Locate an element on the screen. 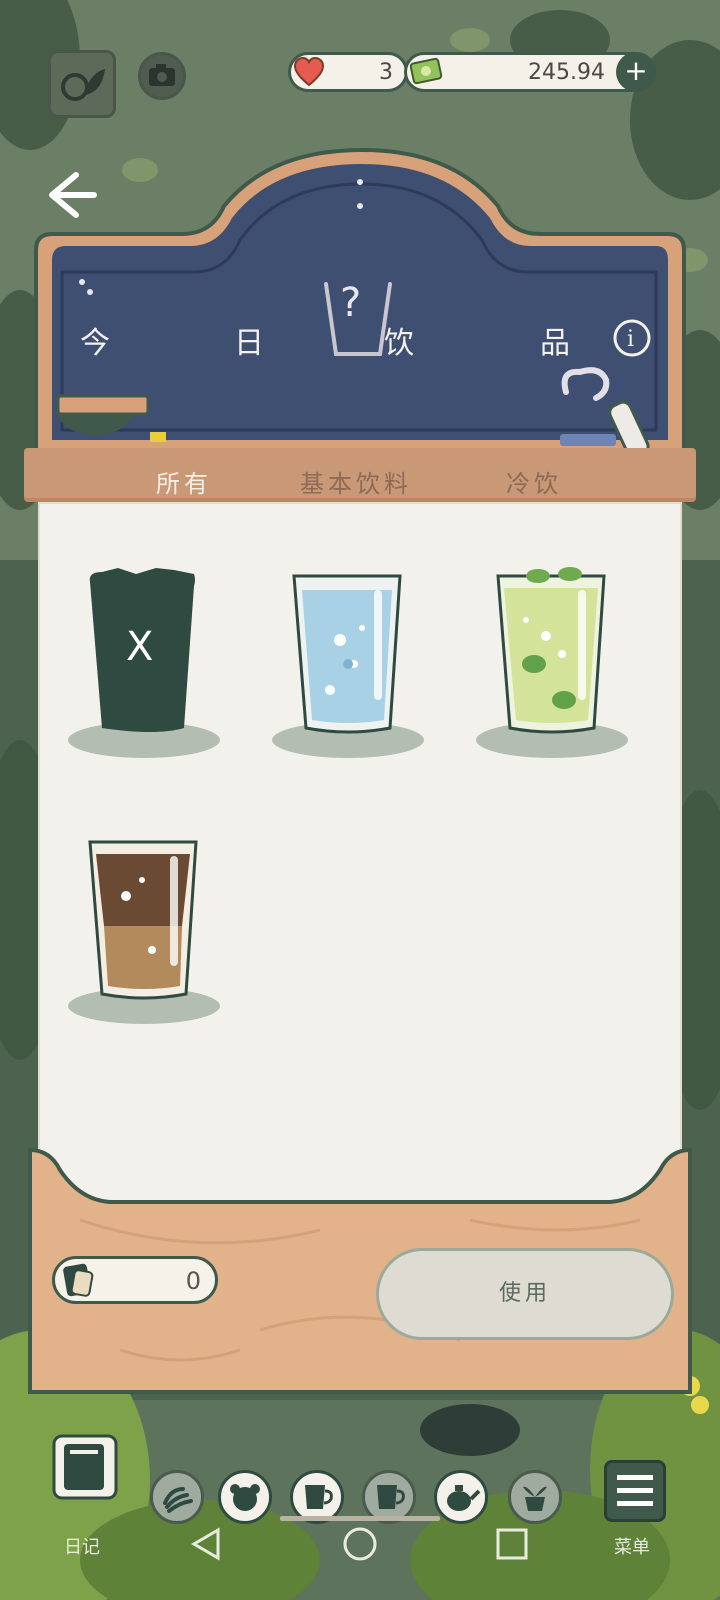 This screenshot has width=720, height=1600. use-button: 使用 is located at coordinates (525, 1294).